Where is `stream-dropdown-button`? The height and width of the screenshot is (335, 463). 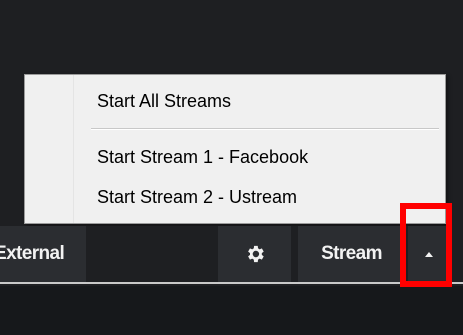 stream-dropdown-button is located at coordinates (429, 254).